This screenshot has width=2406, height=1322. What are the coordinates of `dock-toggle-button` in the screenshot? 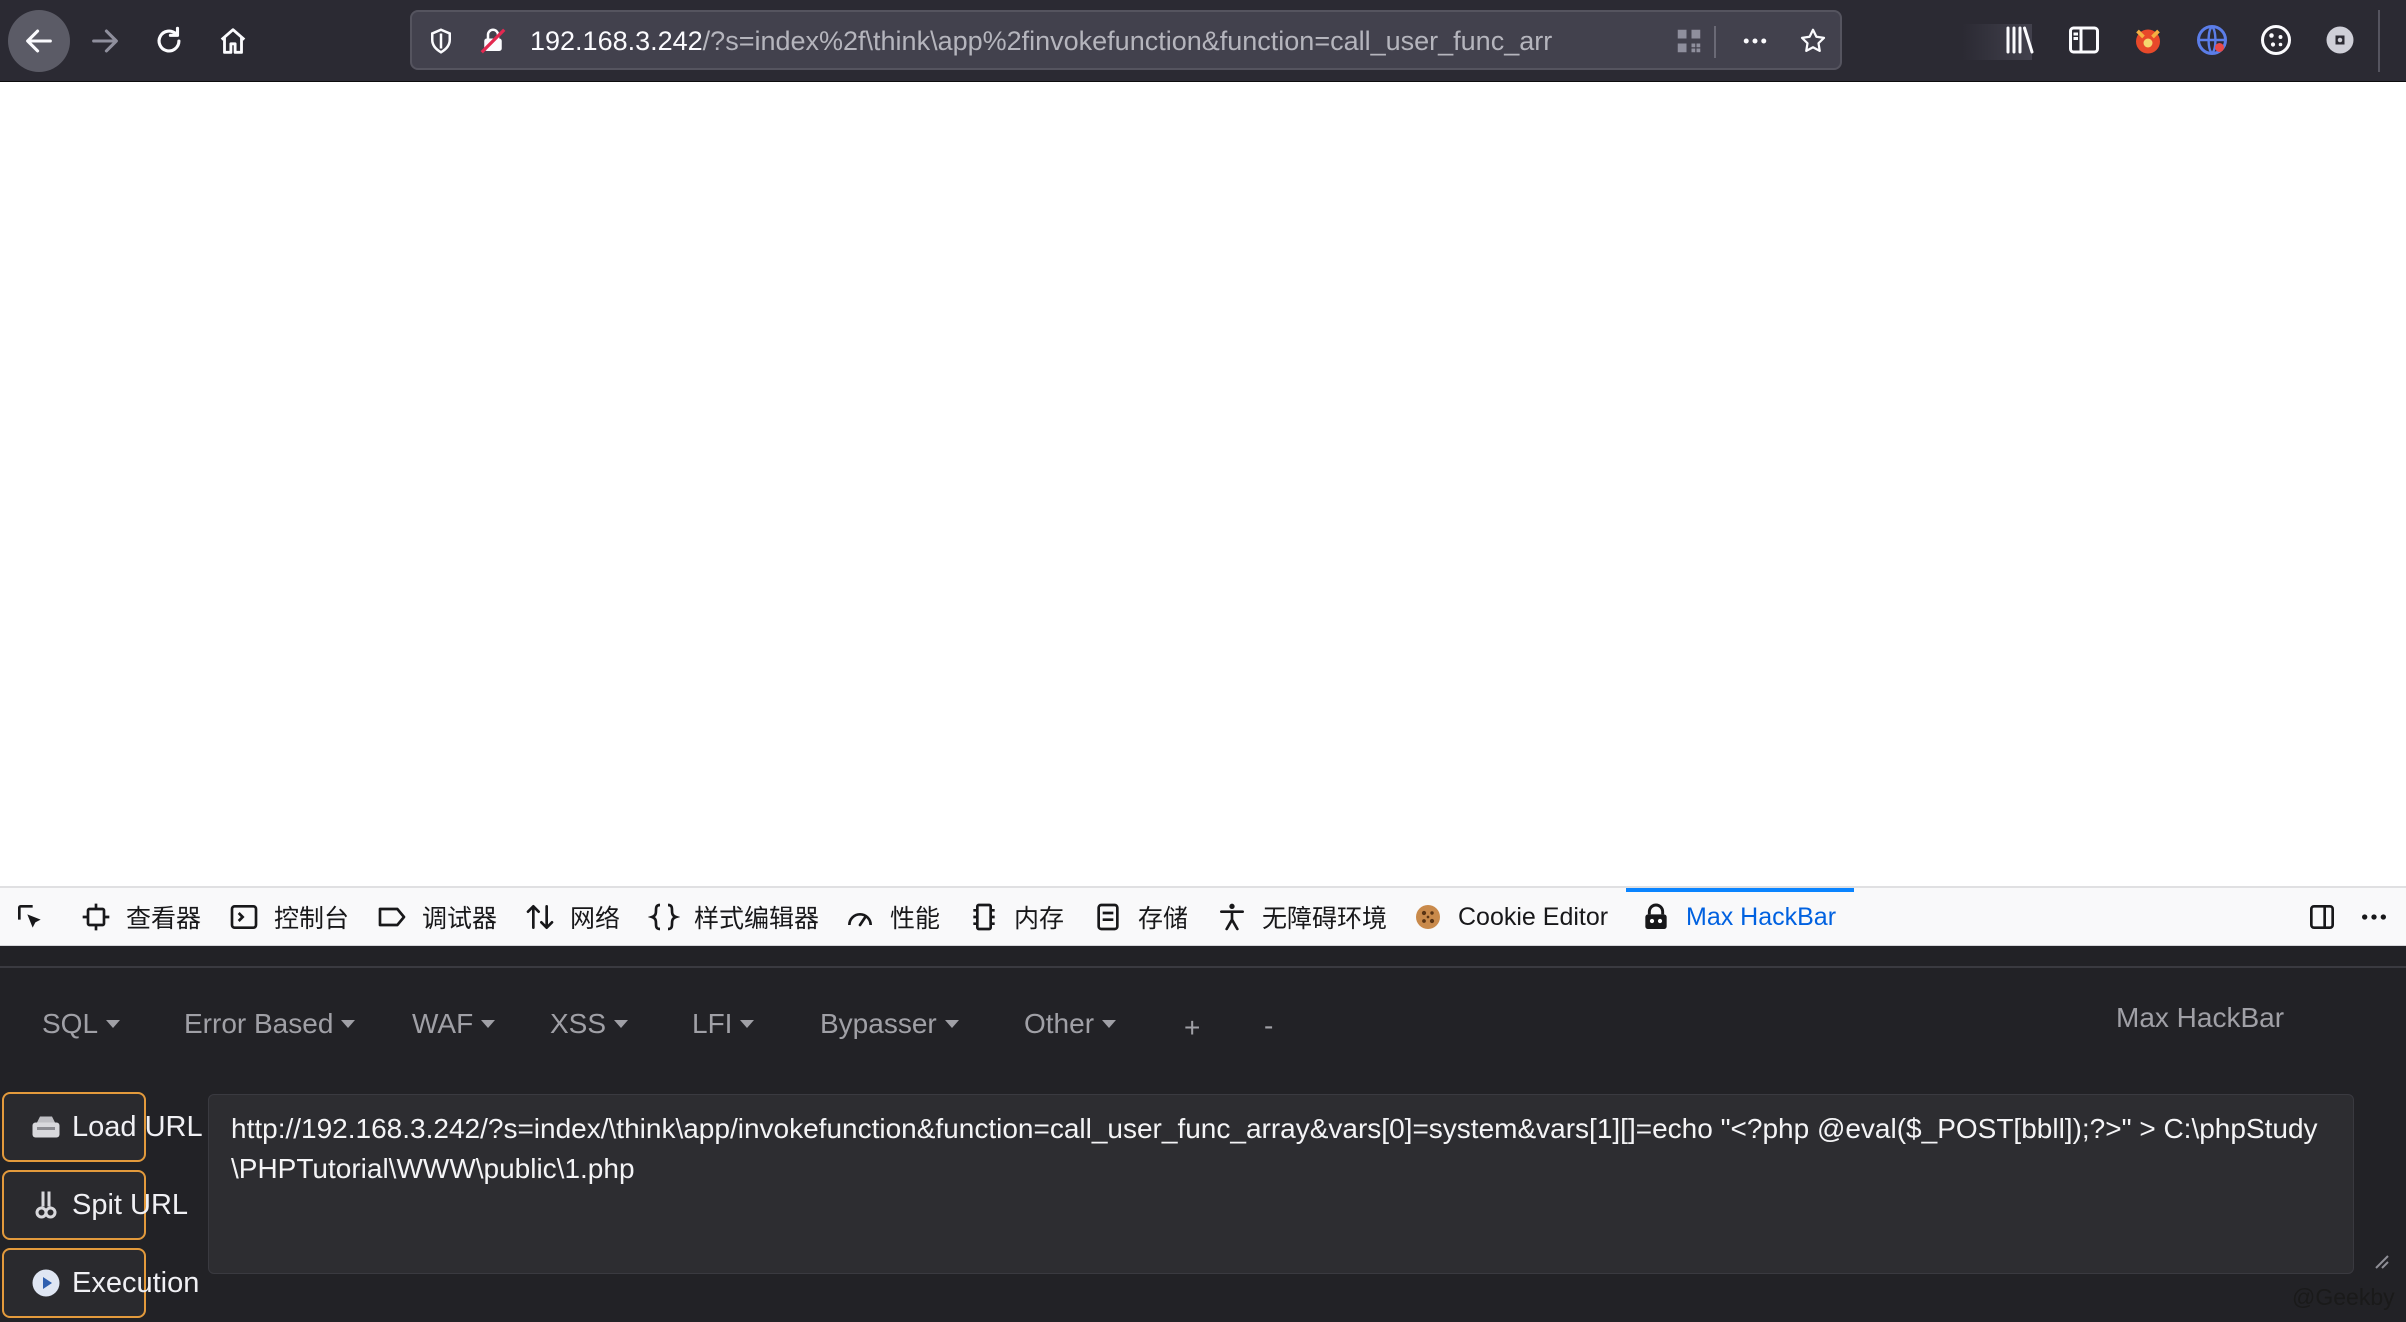 It's located at (2329, 917).